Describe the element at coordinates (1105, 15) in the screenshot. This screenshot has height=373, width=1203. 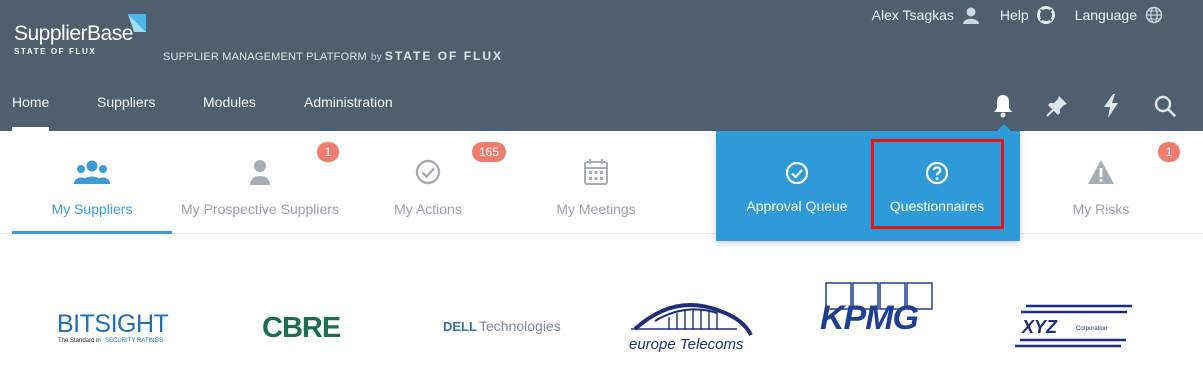
I see `language-label: Language` at that location.